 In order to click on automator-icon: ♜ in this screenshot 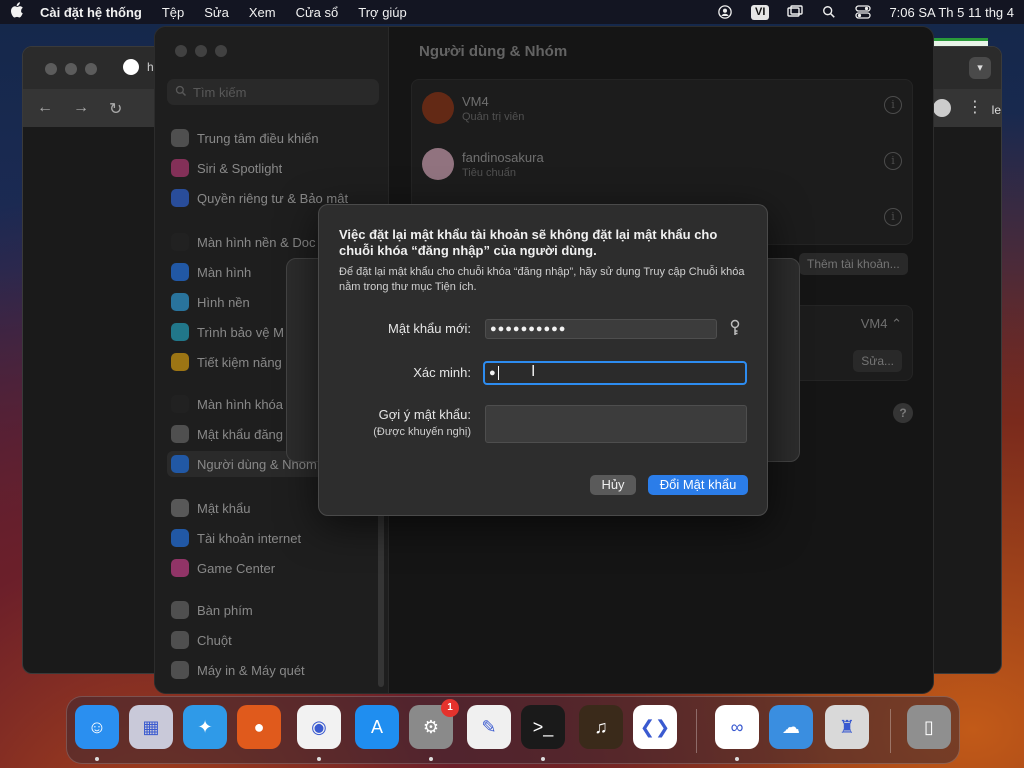, I will do `click(847, 727)`.